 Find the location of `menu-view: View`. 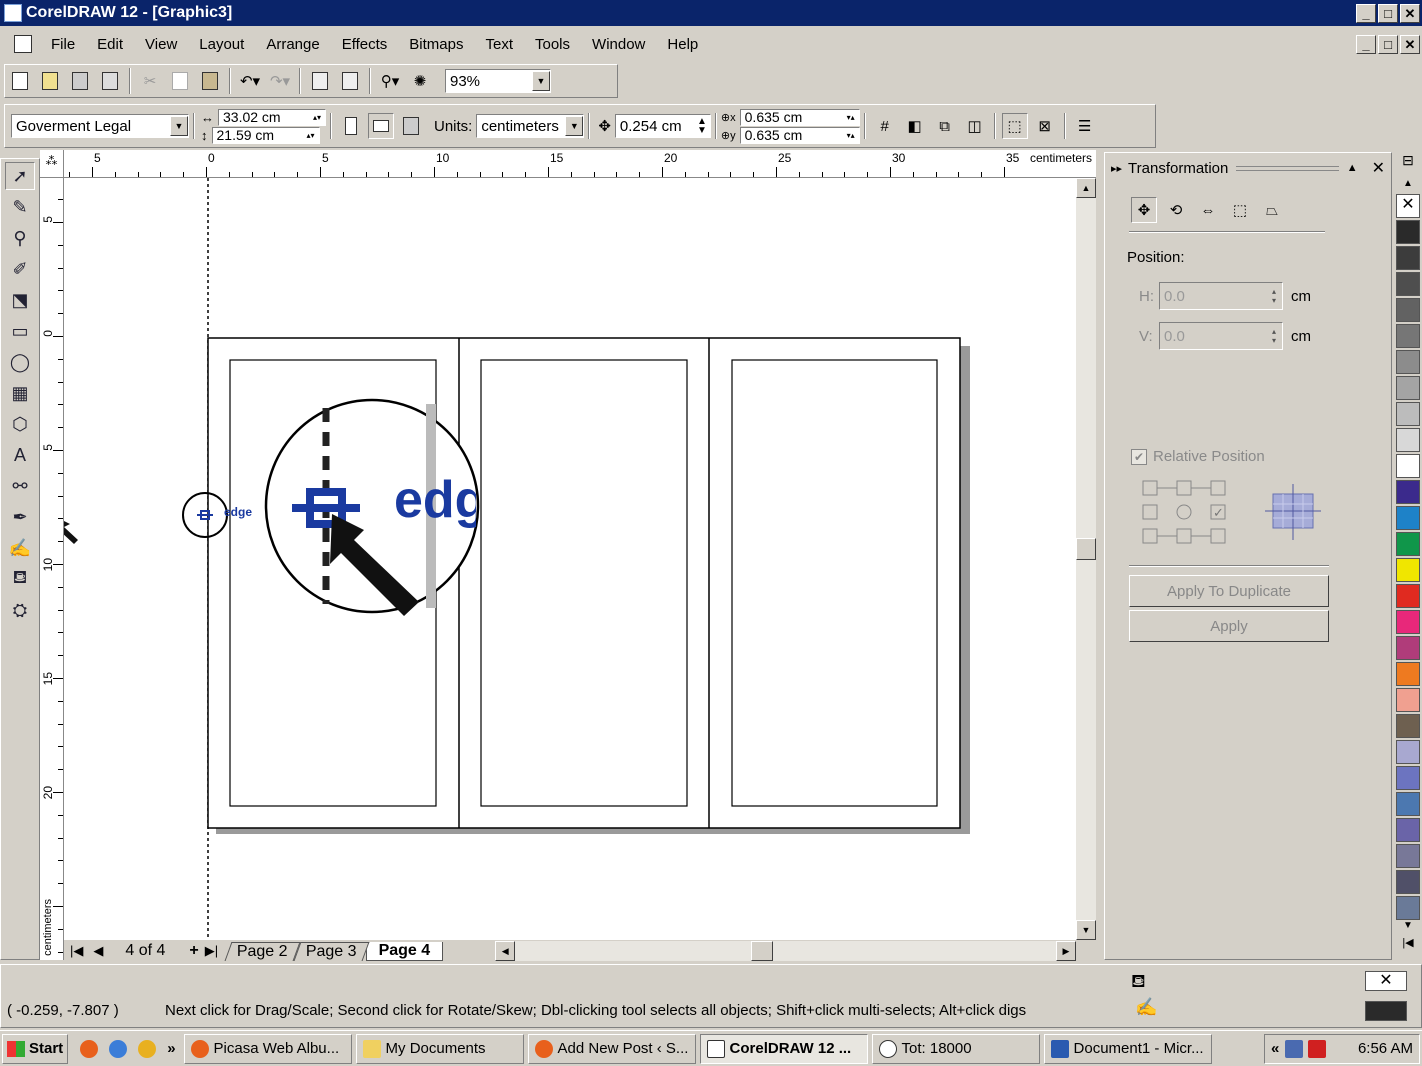

menu-view: View is located at coordinates (161, 44).